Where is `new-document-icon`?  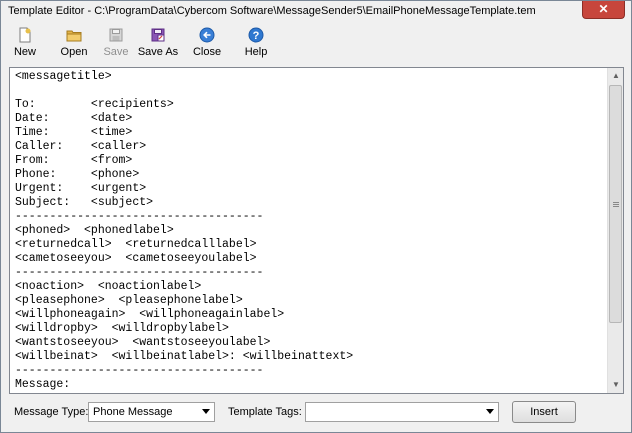
new-document-icon is located at coordinates (25, 35).